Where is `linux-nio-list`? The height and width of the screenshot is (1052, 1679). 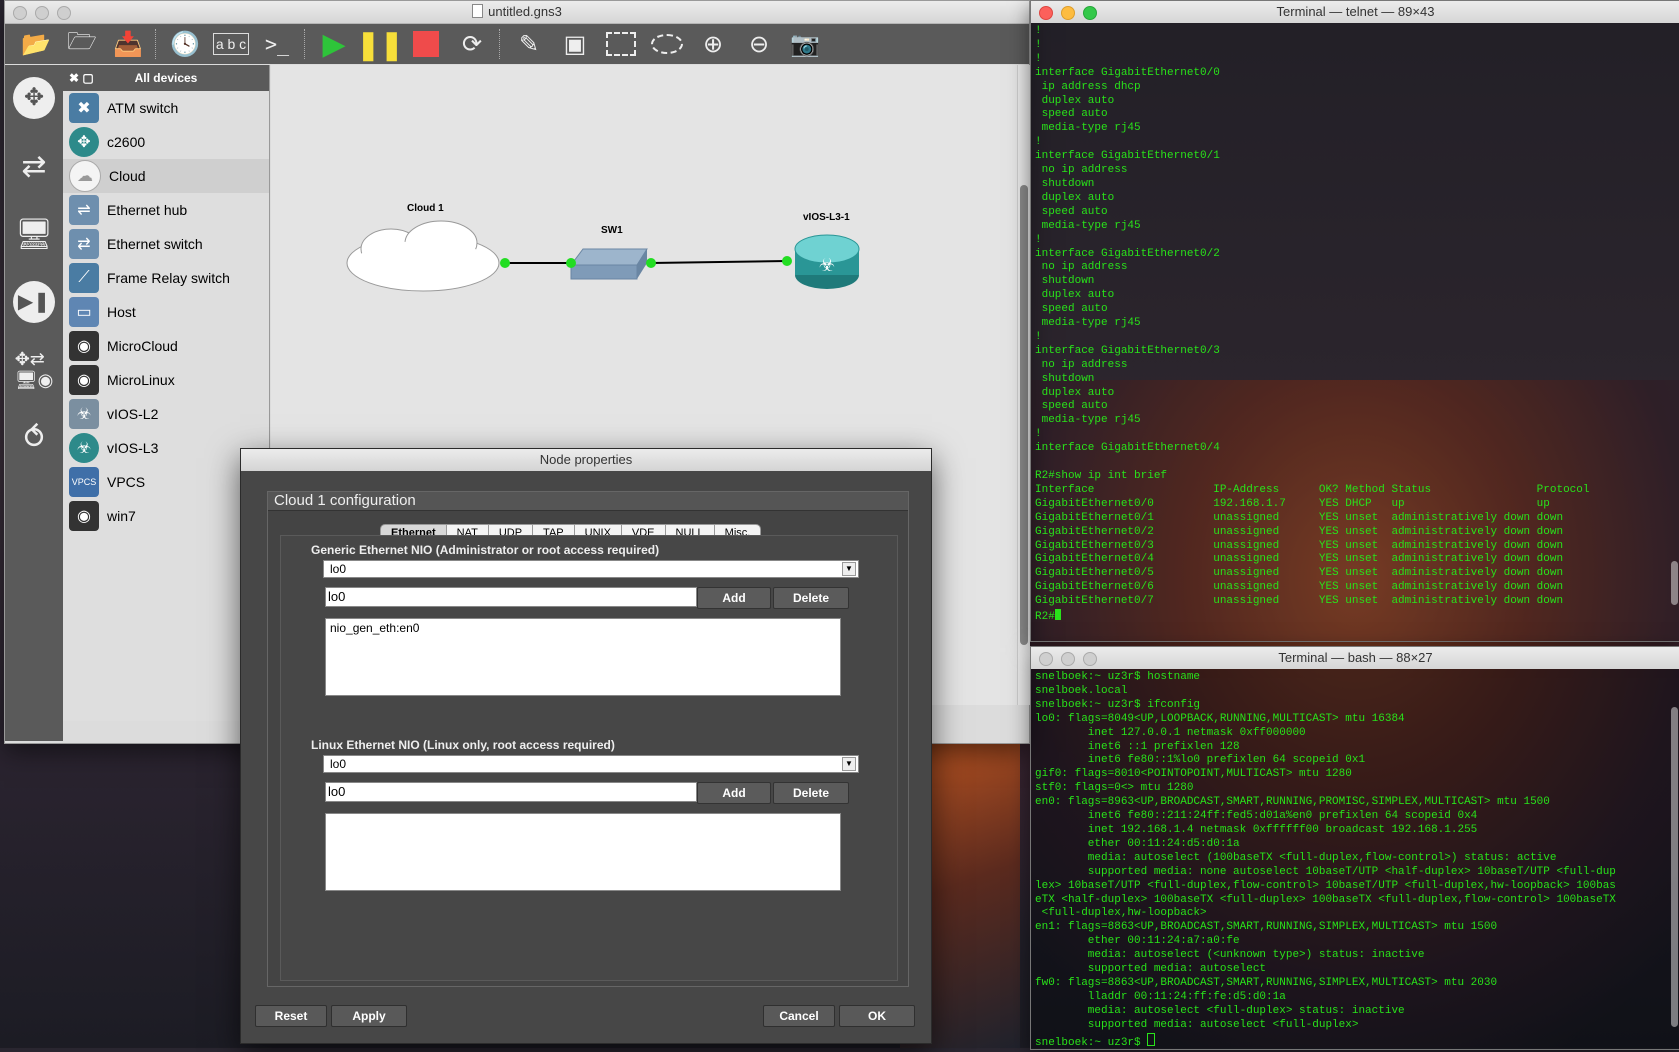 linux-nio-list is located at coordinates (583, 852).